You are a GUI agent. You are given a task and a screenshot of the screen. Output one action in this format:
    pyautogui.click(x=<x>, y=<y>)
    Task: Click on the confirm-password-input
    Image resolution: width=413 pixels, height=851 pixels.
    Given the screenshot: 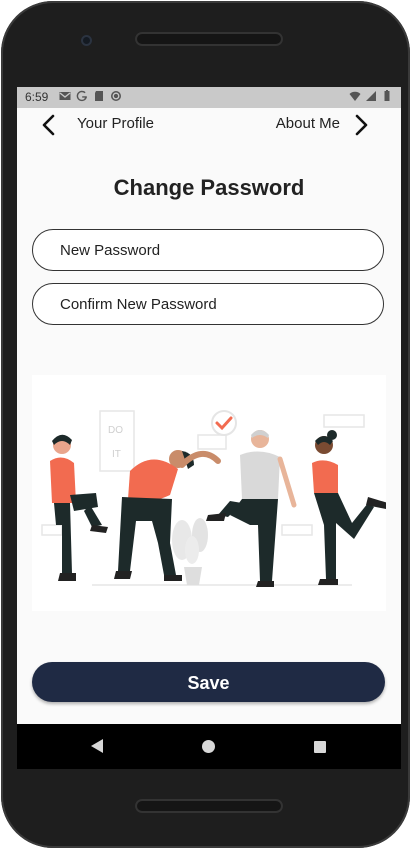 What is the action you would take?
    pyautogui.click(x=208, y=304)
    